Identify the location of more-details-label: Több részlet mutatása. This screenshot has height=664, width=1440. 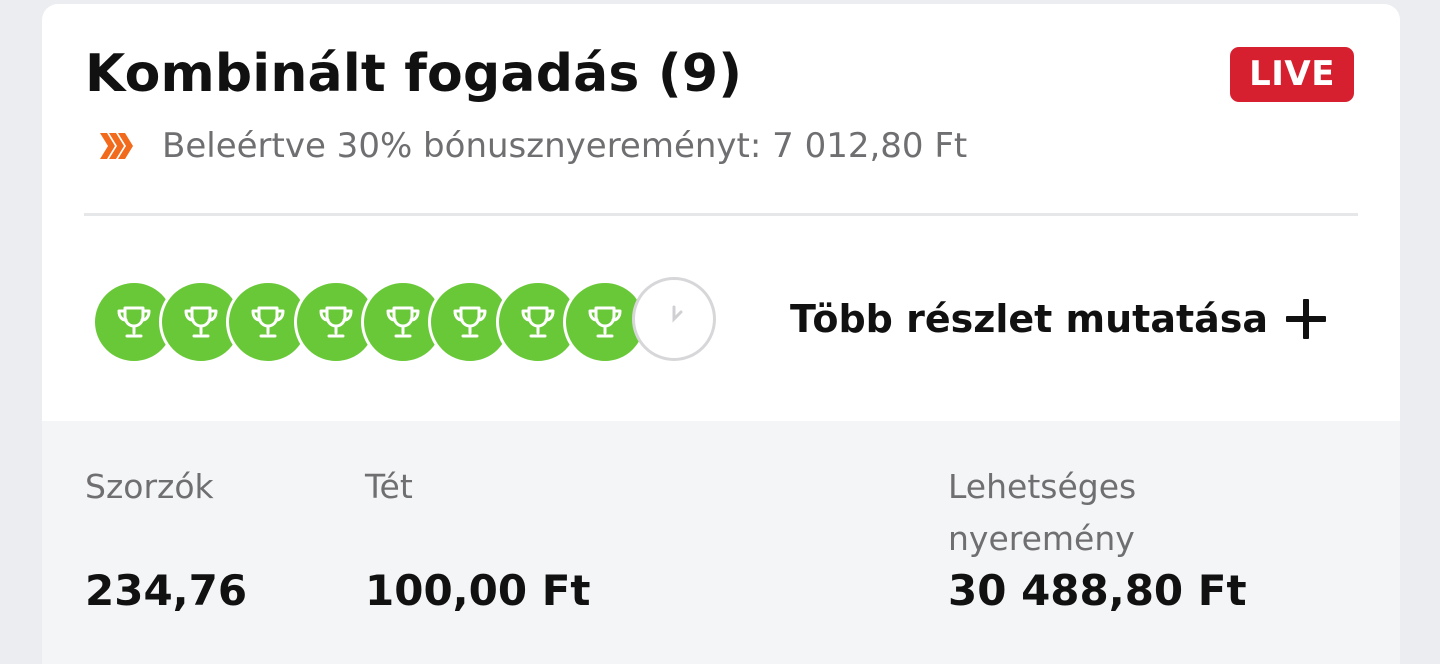
(1029, 319).